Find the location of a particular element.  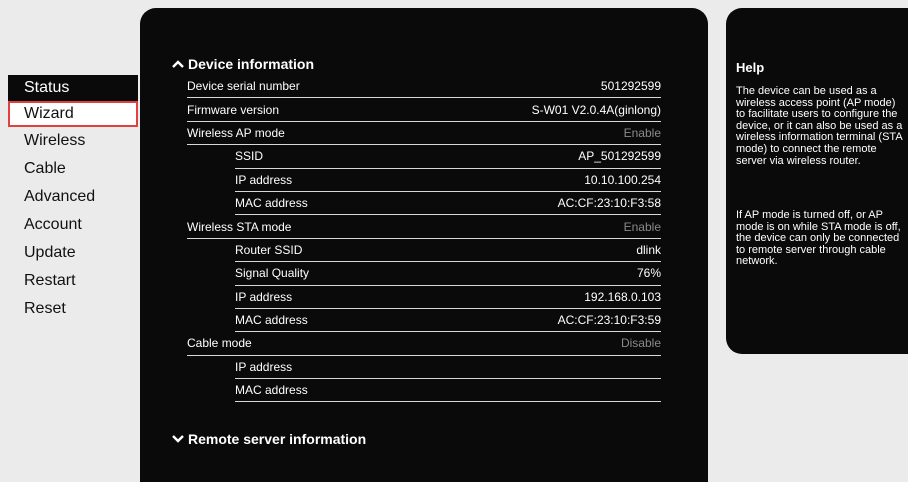

row-value: 76% is located at coordinates (648, 273).